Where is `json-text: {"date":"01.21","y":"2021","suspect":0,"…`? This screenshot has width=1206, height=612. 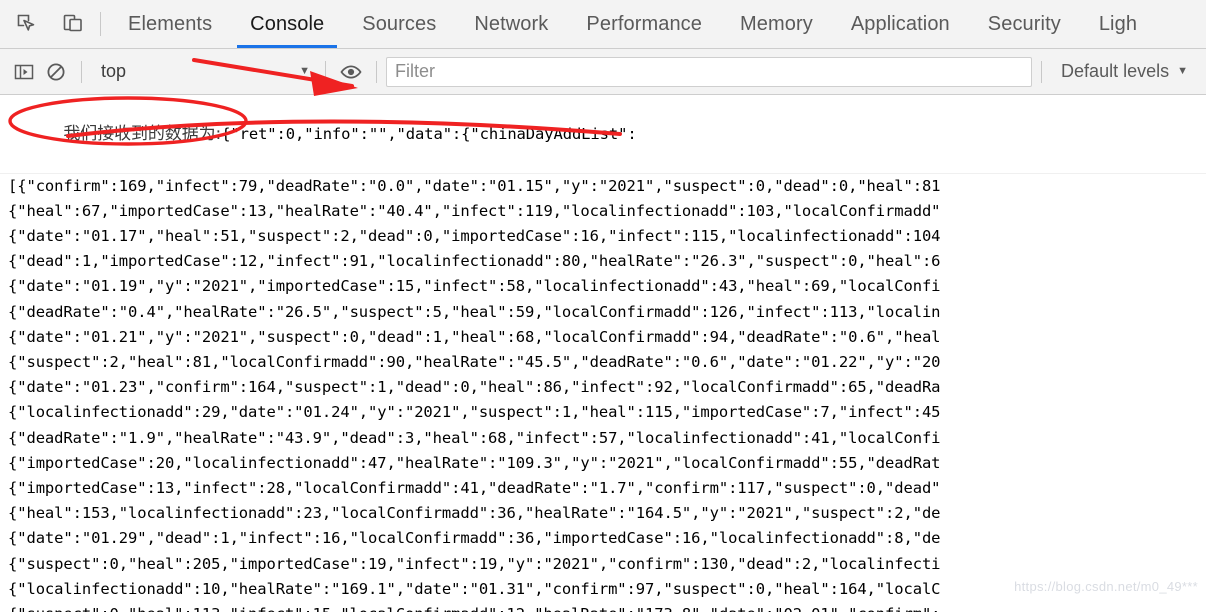
json-text: {"date":"01.21","y":"2021","suspect":0,"… is located at coordinates (474, 336).